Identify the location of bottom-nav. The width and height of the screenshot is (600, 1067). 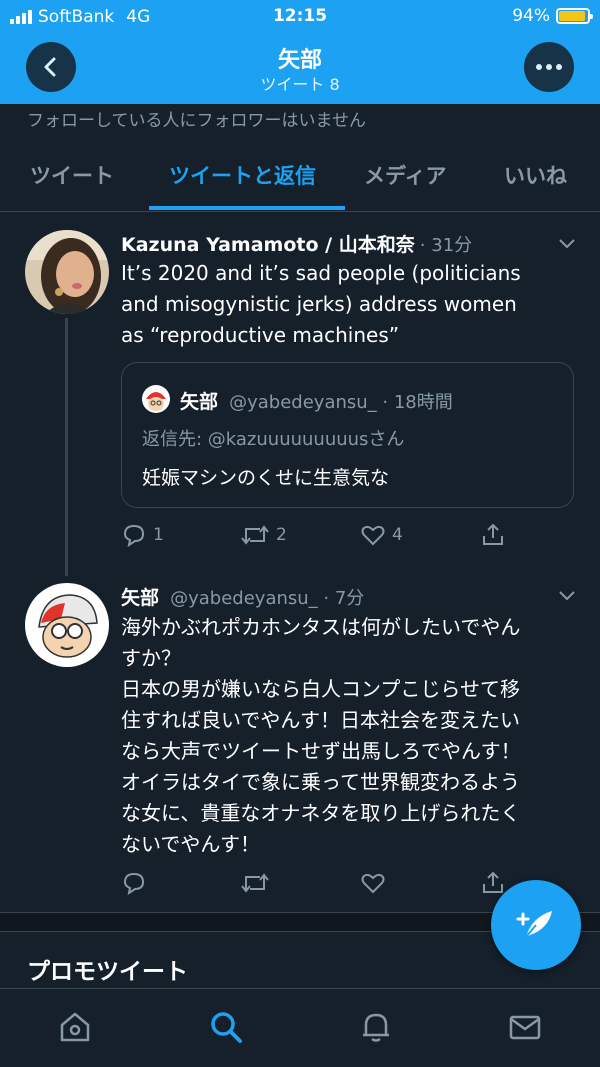
(300, 1027).